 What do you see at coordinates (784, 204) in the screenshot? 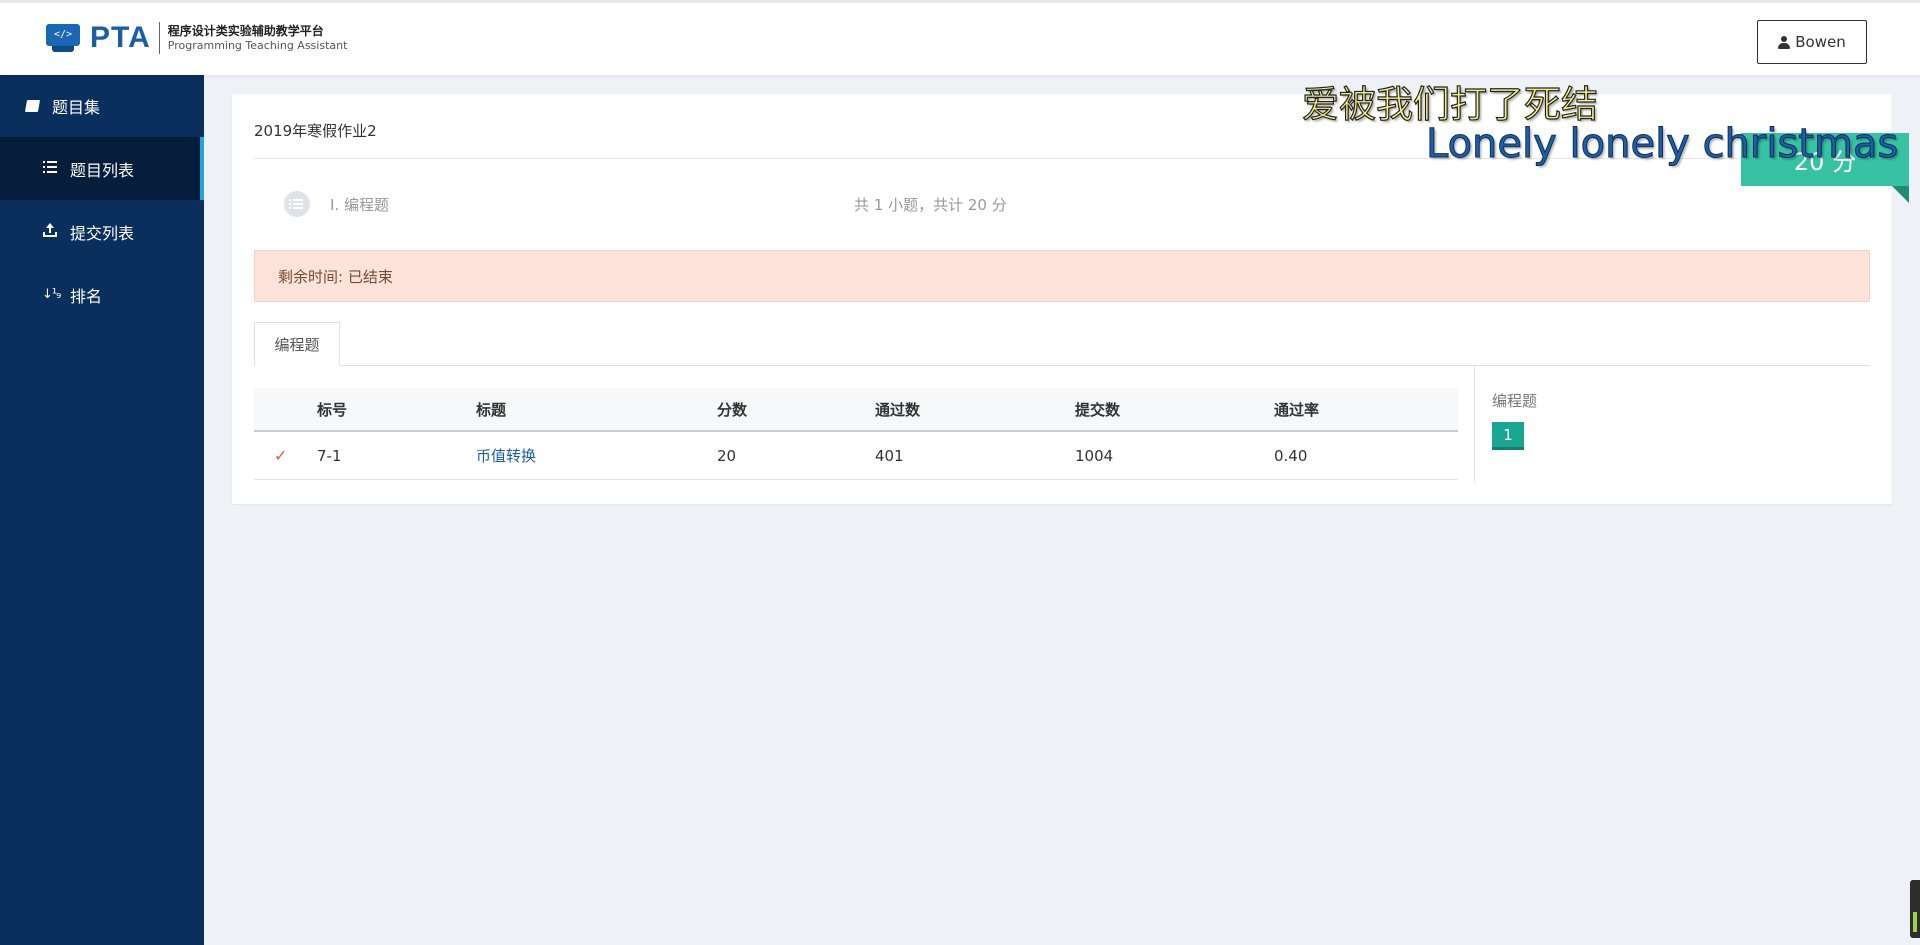
I see `section-header: I. 编程题` at bounding box center [784, 204].